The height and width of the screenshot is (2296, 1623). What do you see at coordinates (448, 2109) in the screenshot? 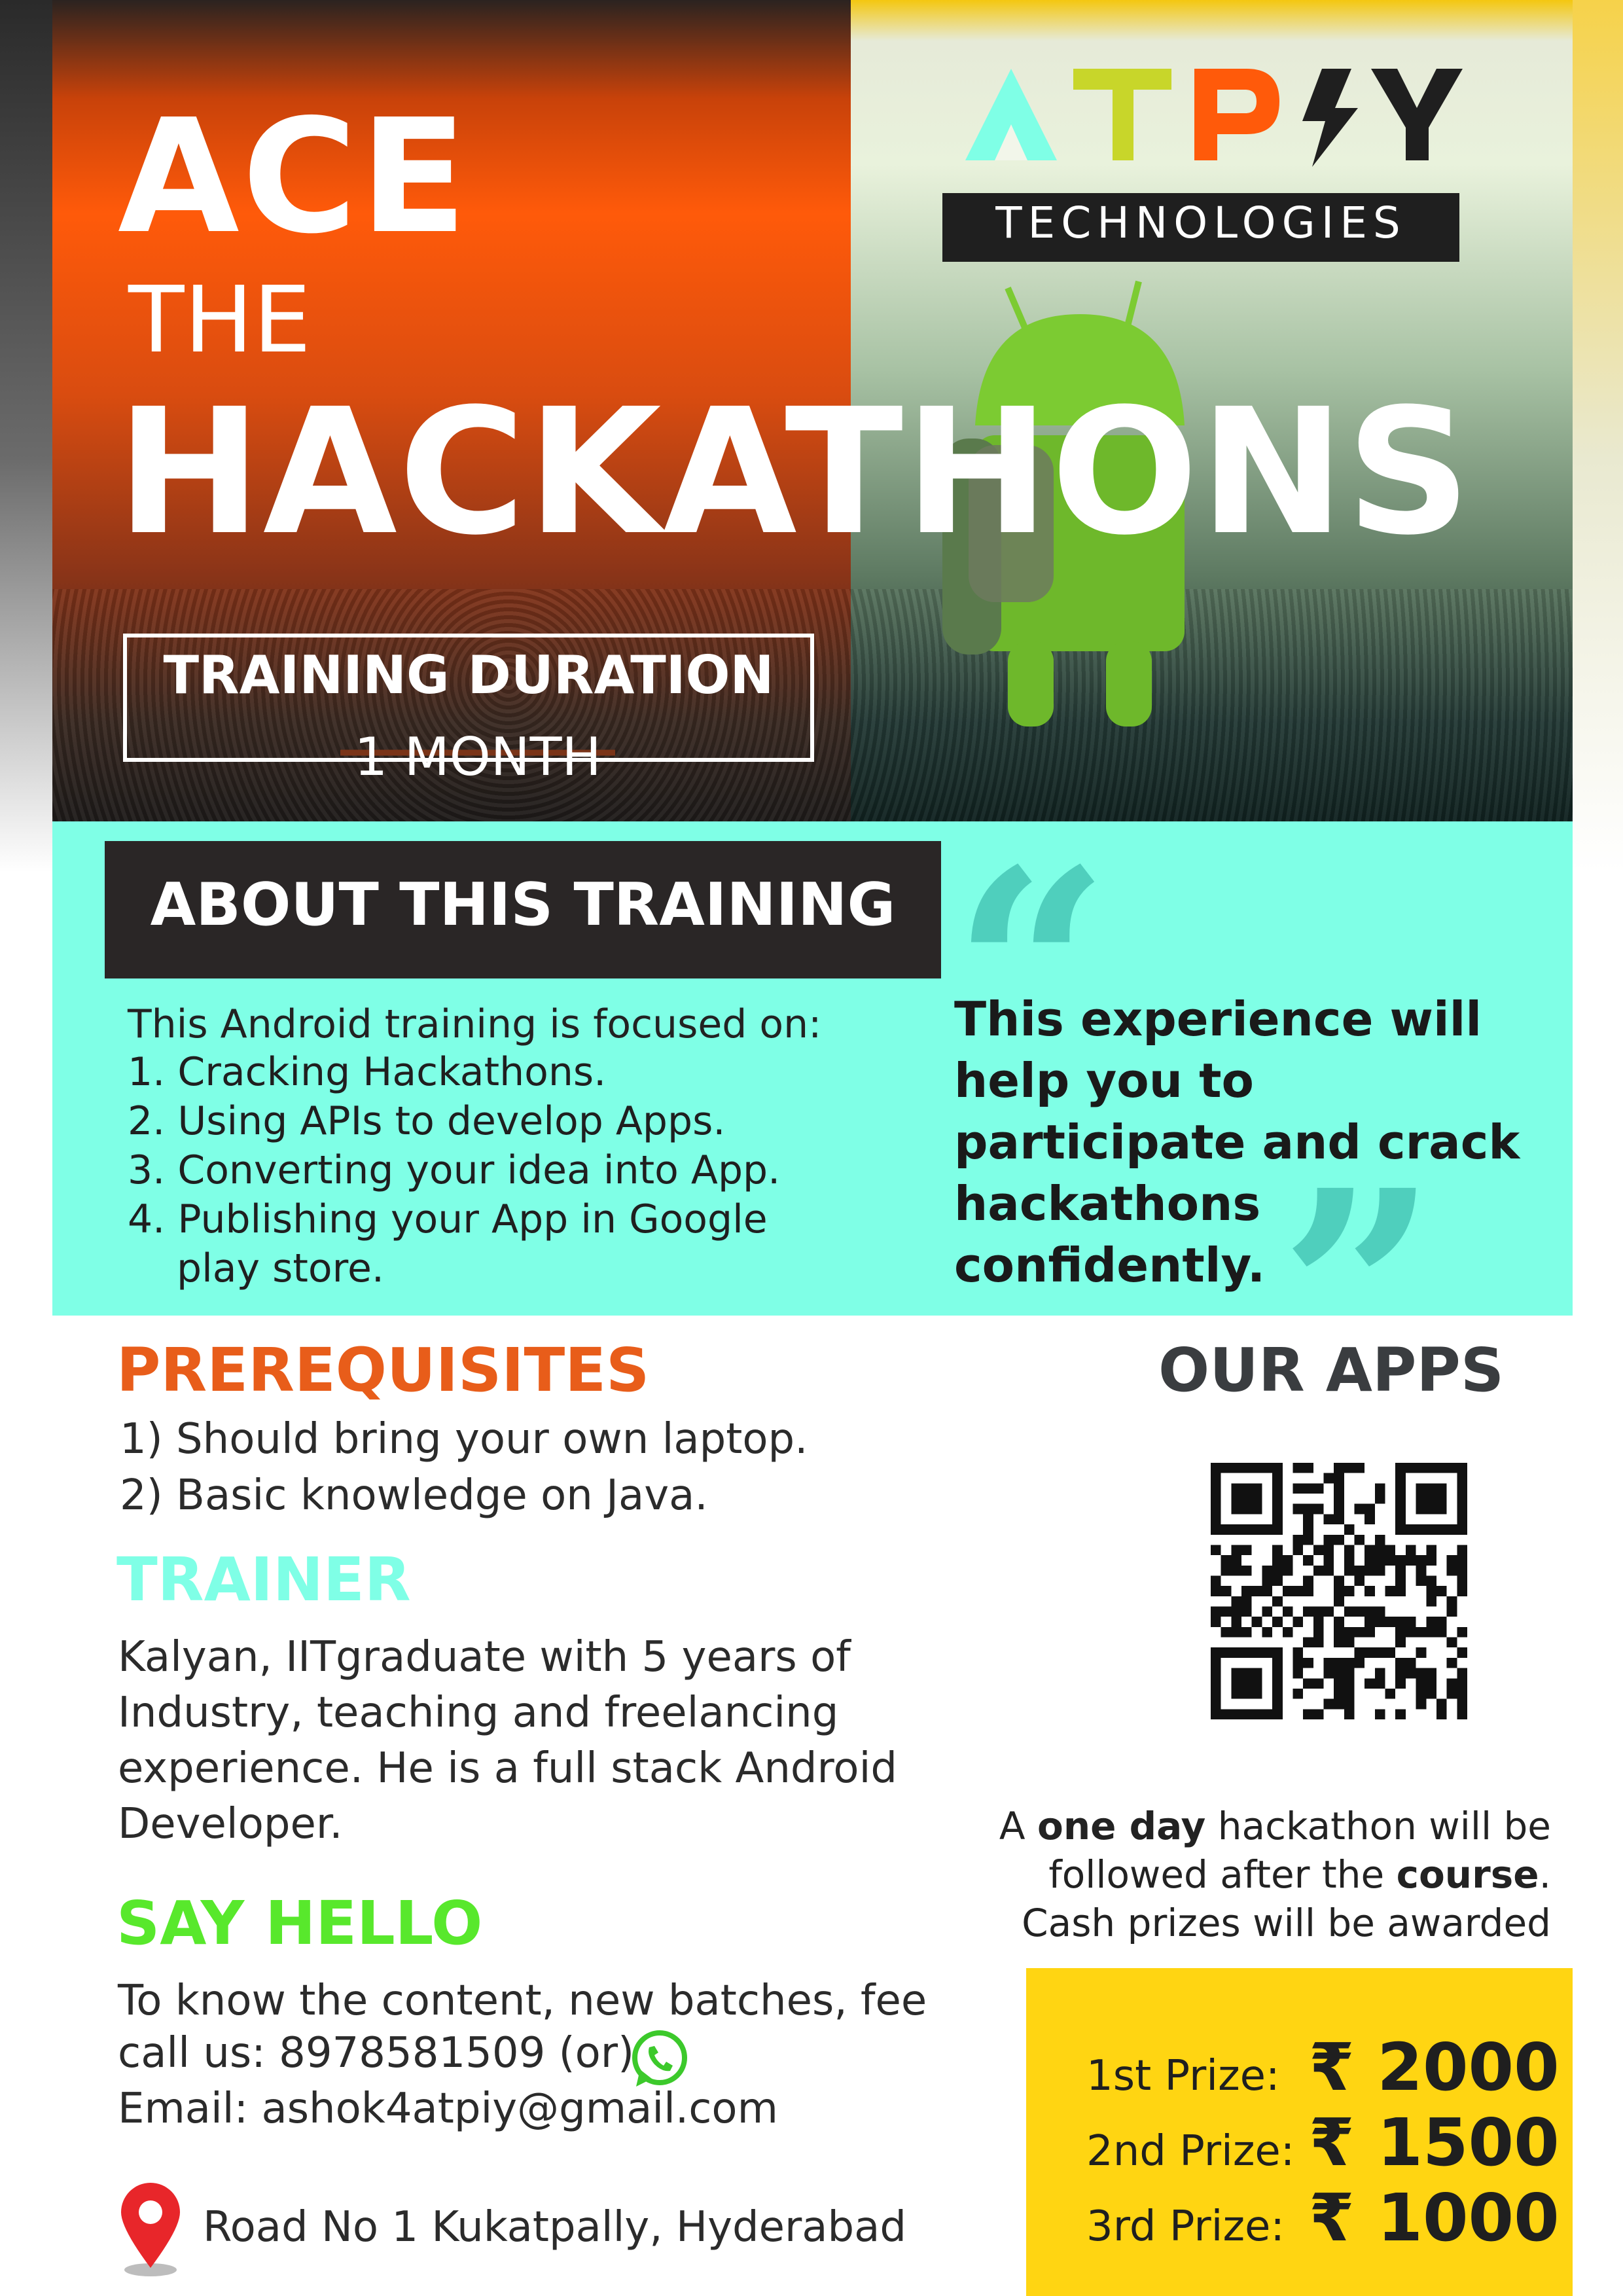
I see `contact-email: Email: ashok4atpiy@gmail.com` at bounding box center [448, 2109].